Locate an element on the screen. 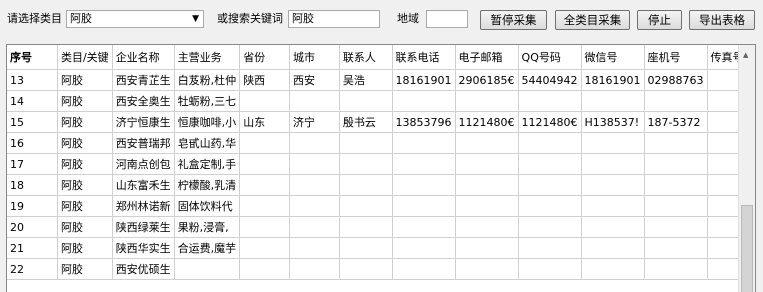 The image size is (763, 292). col-header-landline: 座机号 is located at coordinates (676, 57).